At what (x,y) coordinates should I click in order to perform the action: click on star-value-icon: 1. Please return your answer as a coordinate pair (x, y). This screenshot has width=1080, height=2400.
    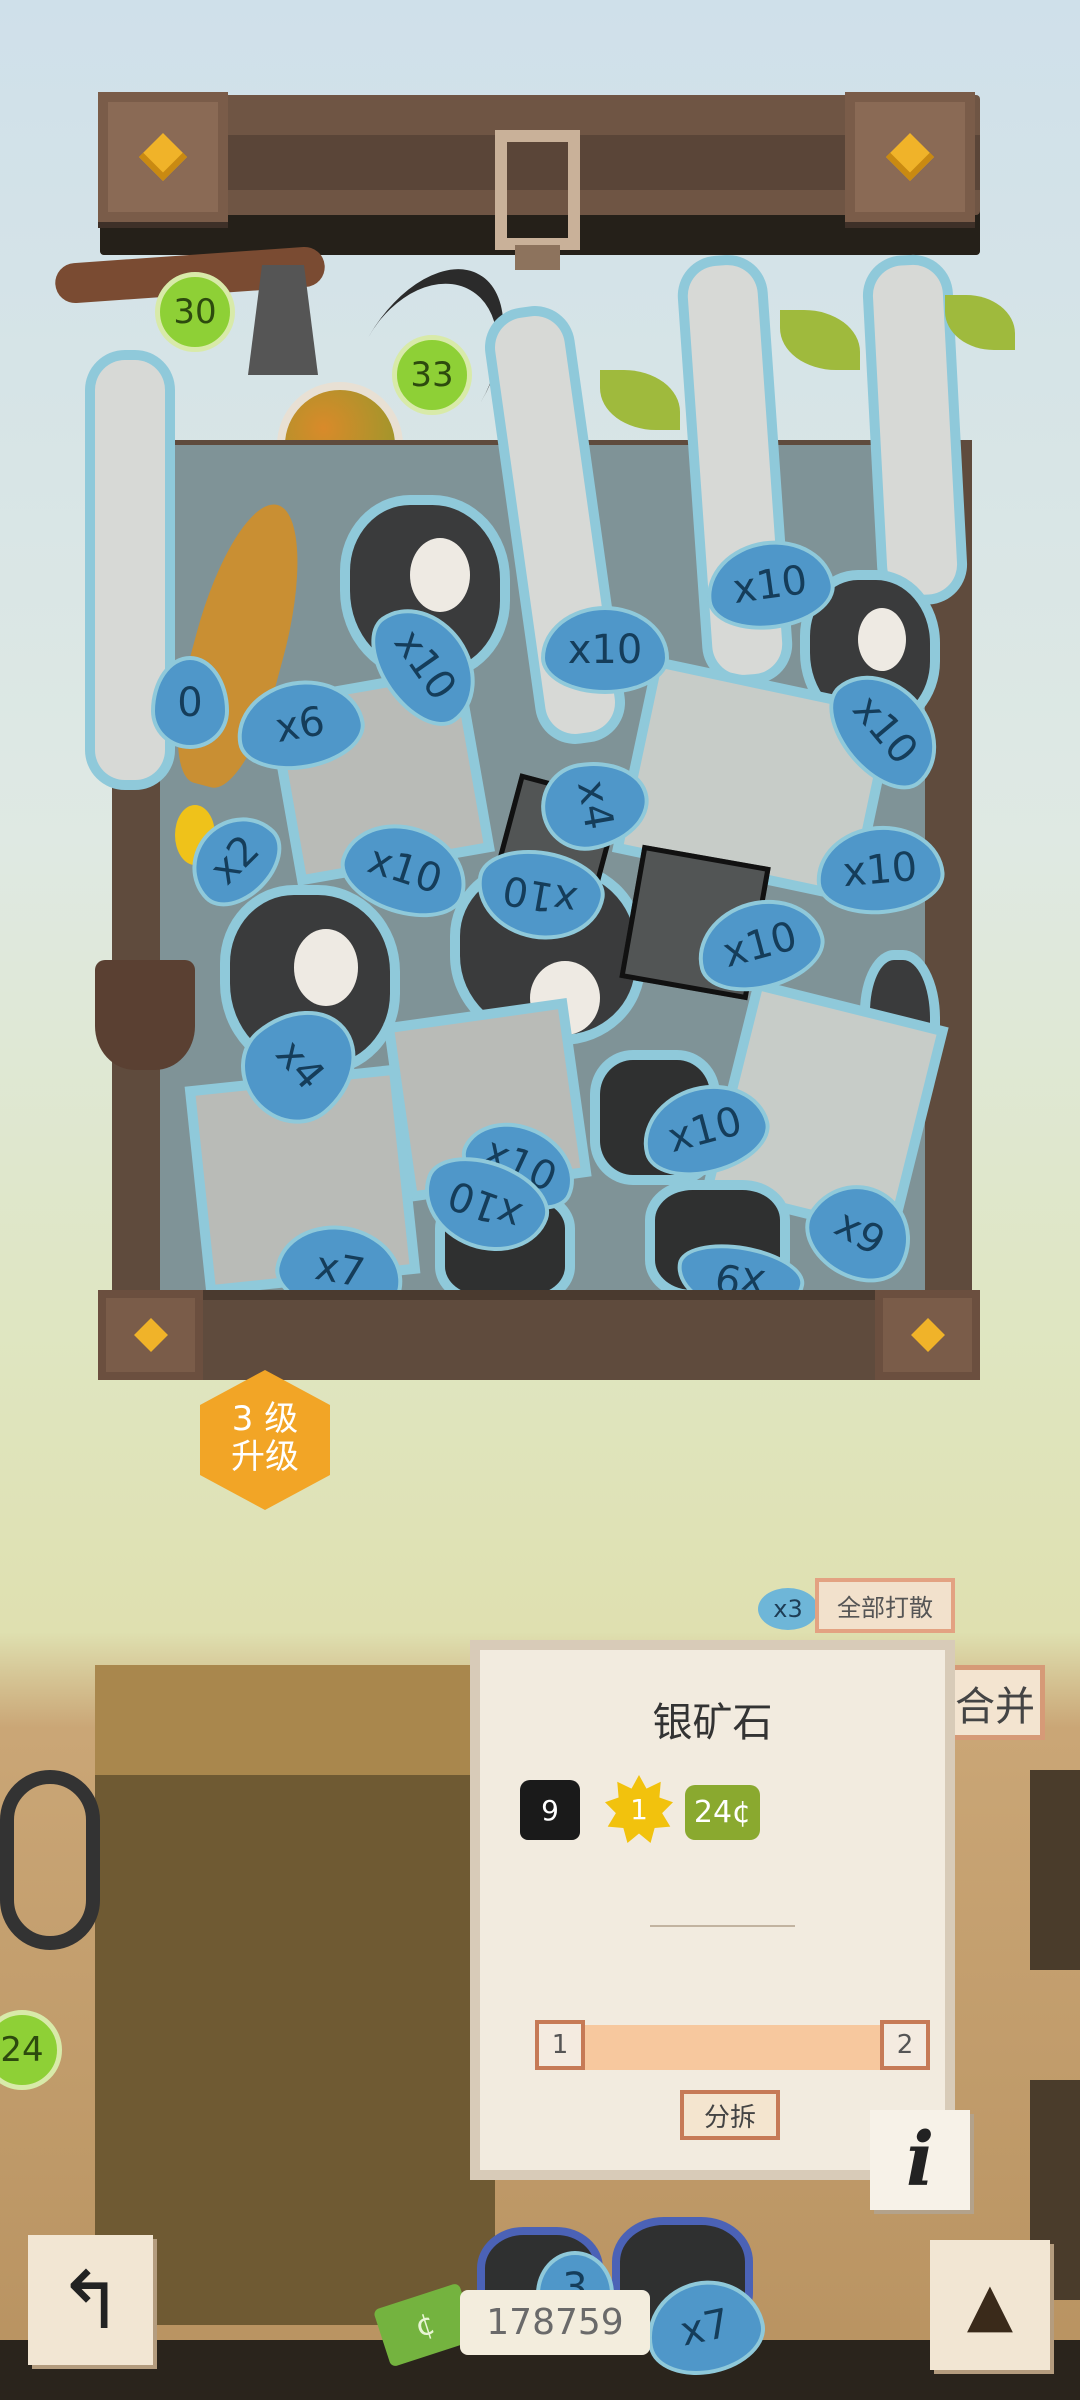
    Looking at the image, I should click on (639, 1809).